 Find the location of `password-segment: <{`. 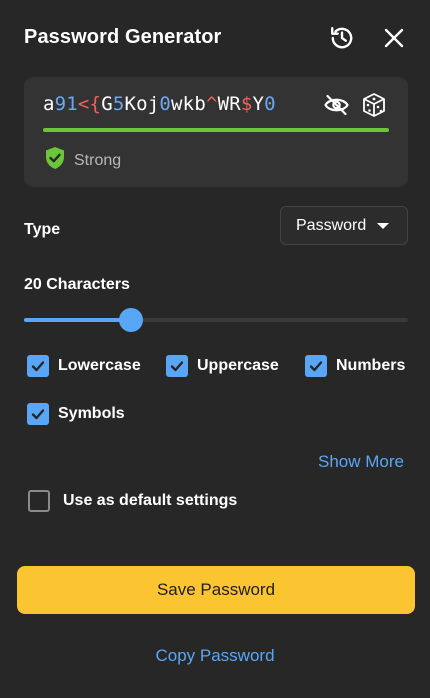

password-segment: <{ is located at coordinates (89, 104).